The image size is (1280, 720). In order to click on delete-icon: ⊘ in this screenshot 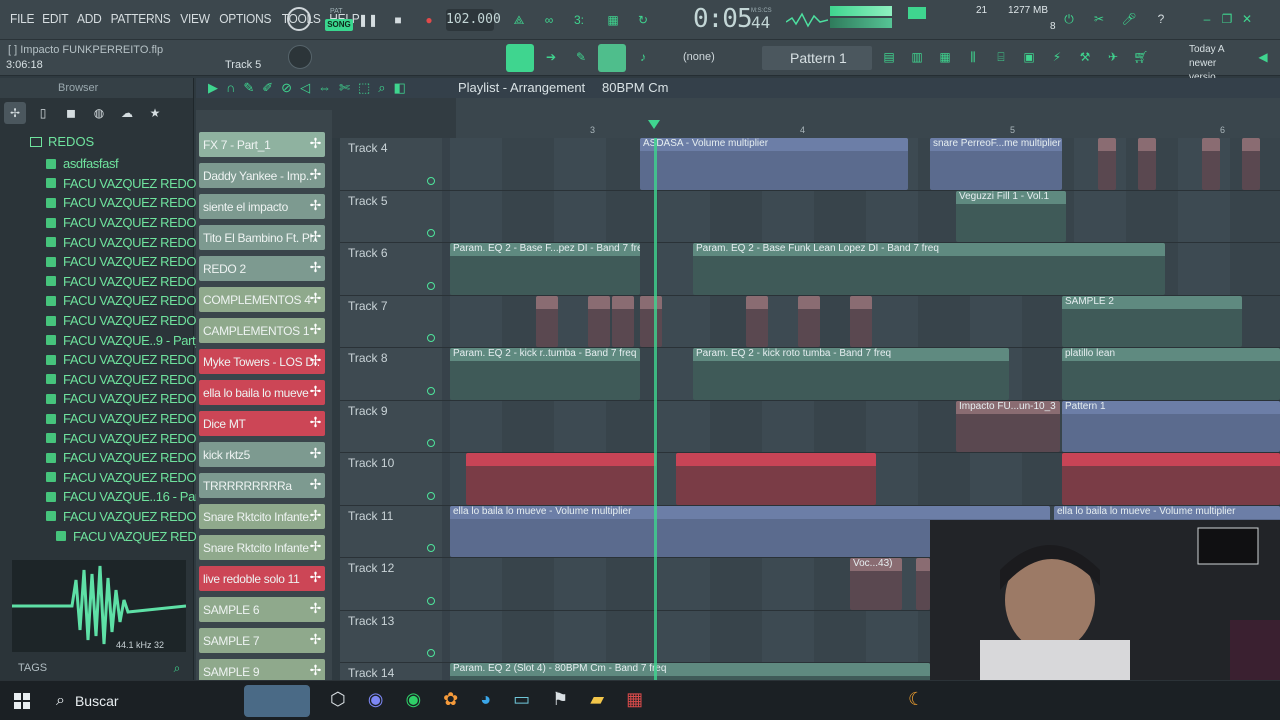, I will do `click(286, 88)`.